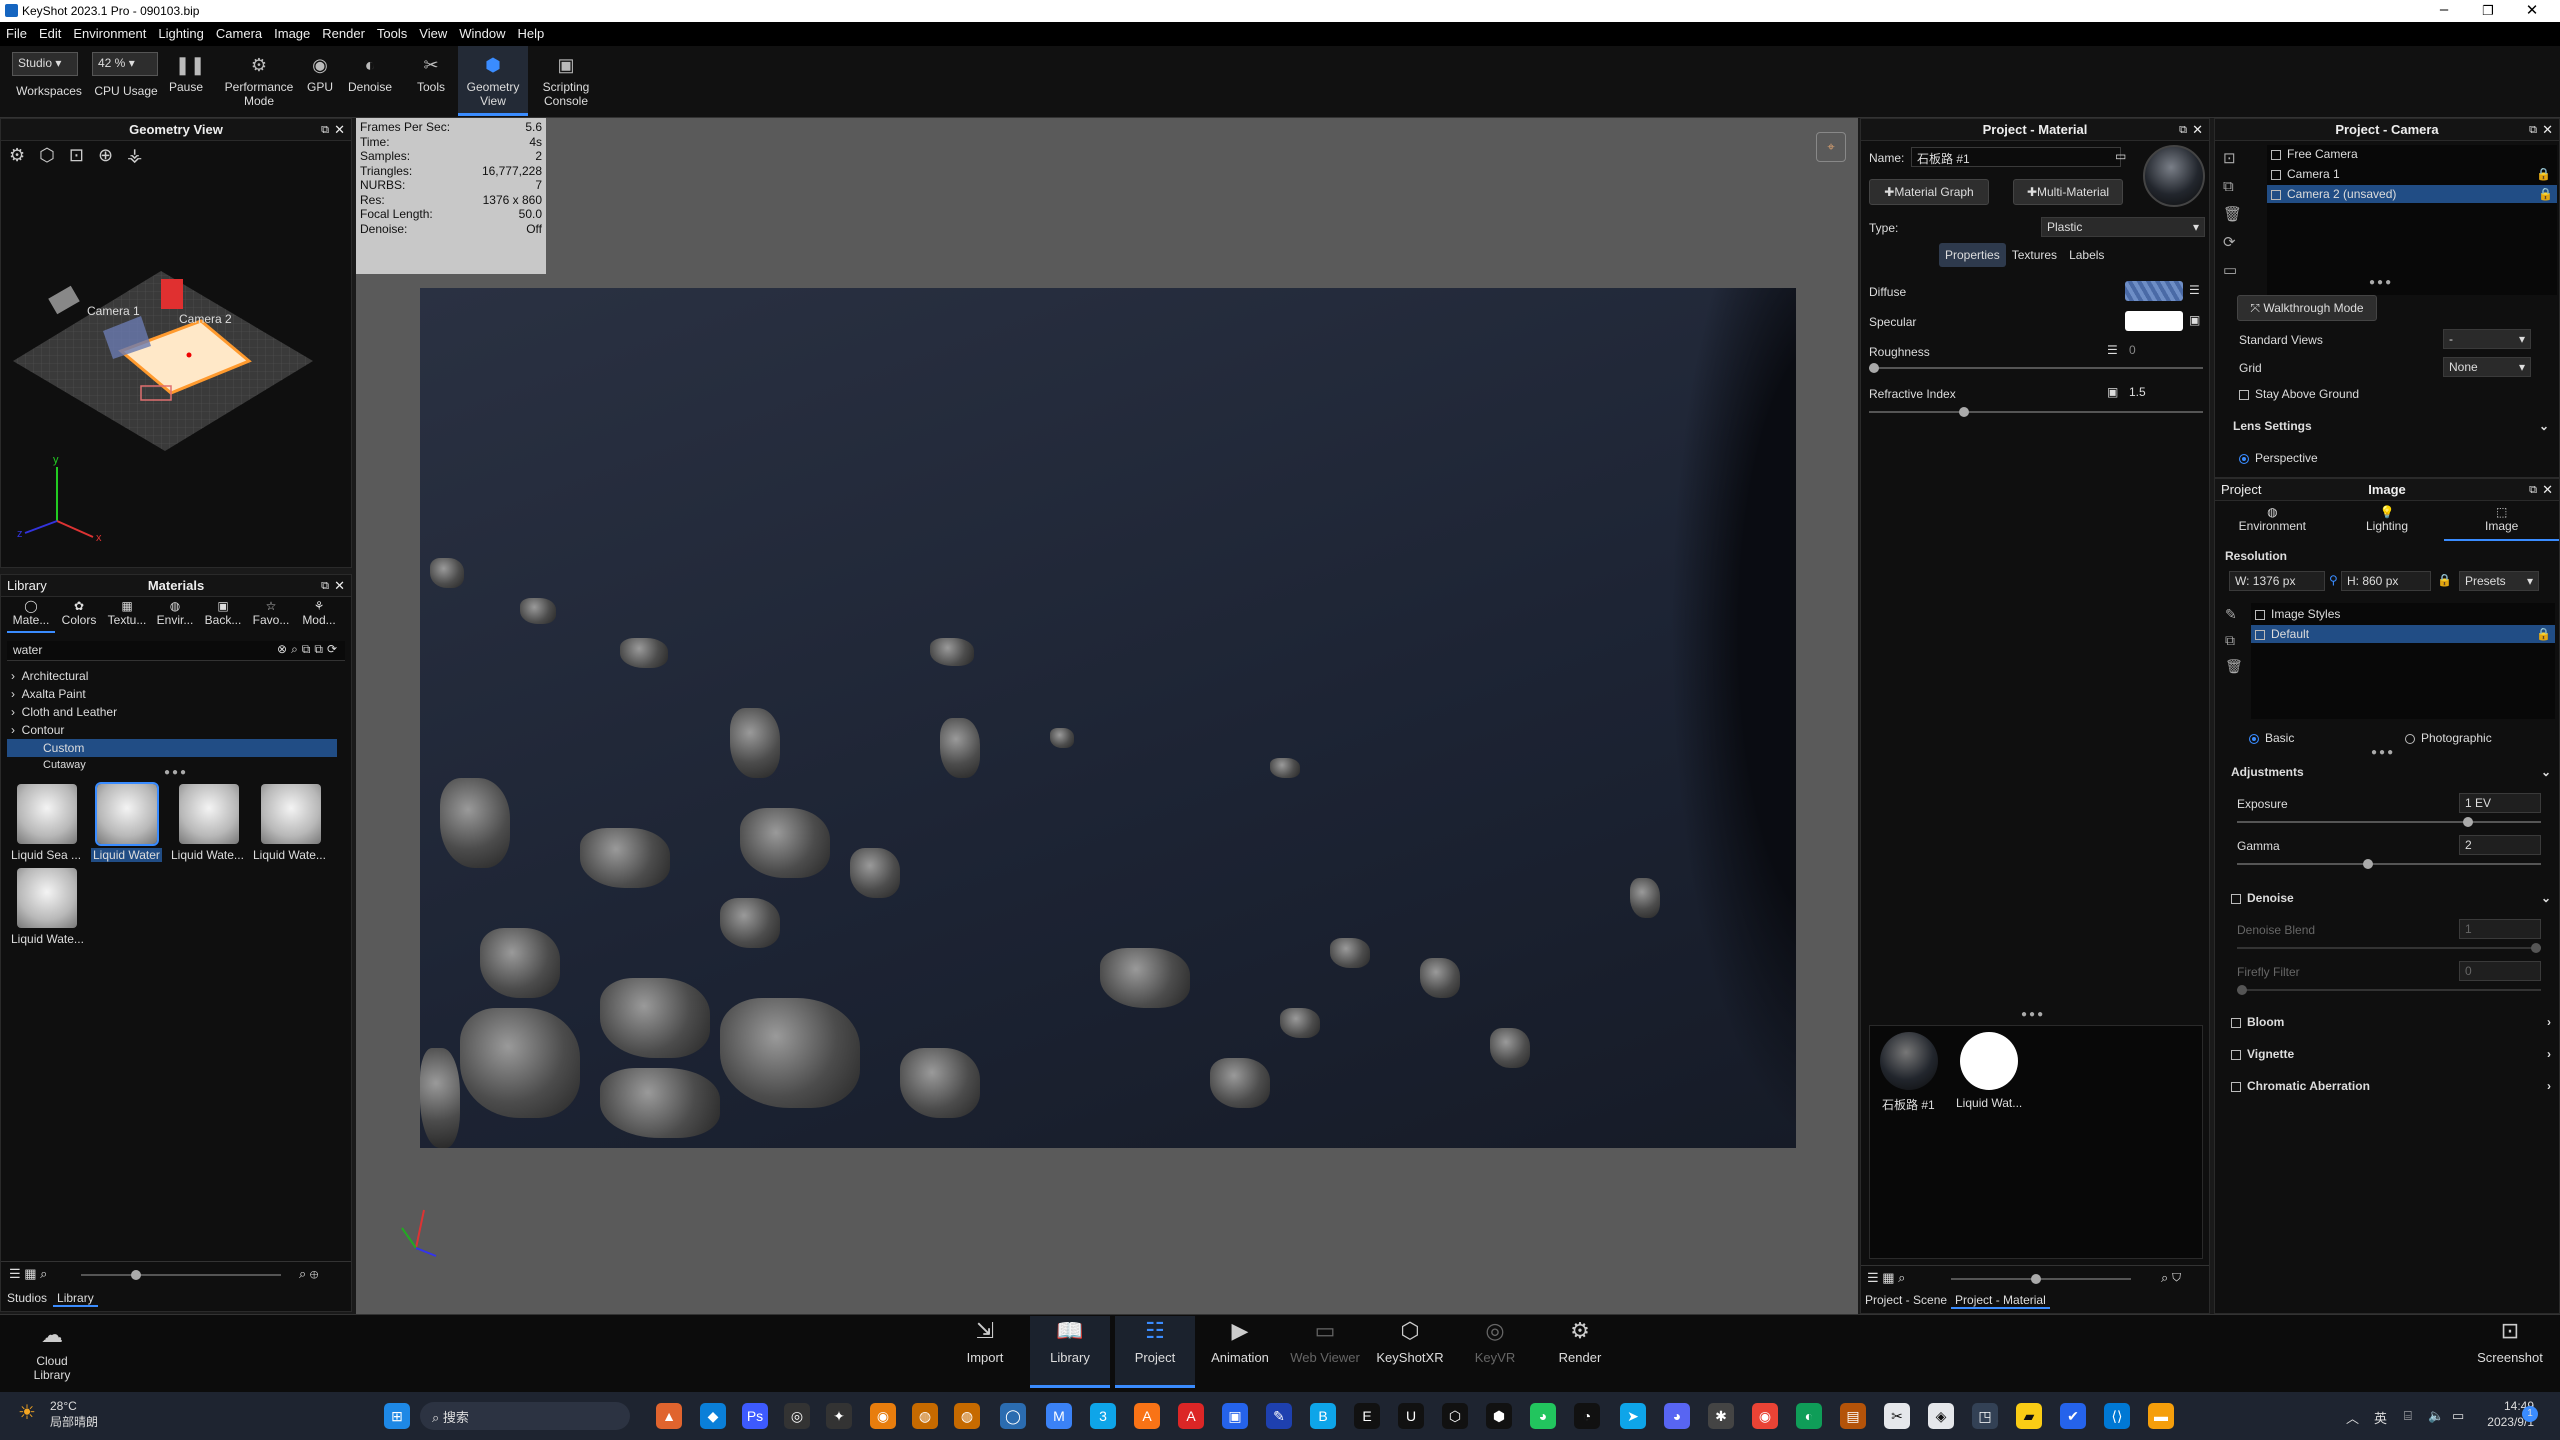  What do you see at coordinates (2029, 1416) in the screenshot?
I see `sticky-icon: ▰` at bounding box center [2029, 1416].